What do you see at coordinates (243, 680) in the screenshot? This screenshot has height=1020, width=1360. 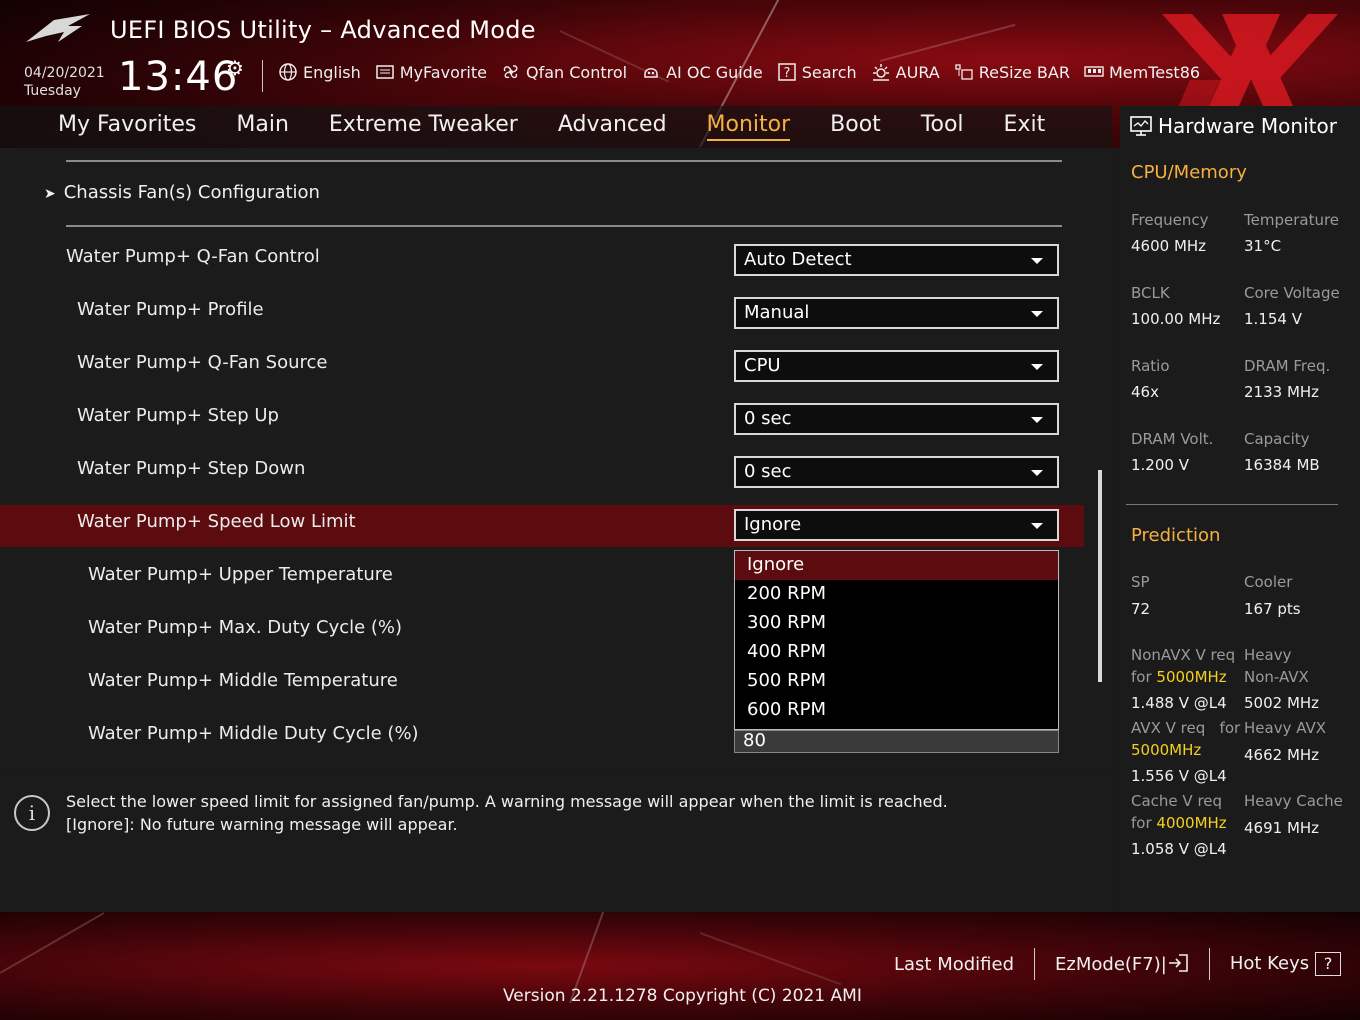 I see `setting-label: Water Pump+ Middle Temperature` at bounding box center [243, 680].